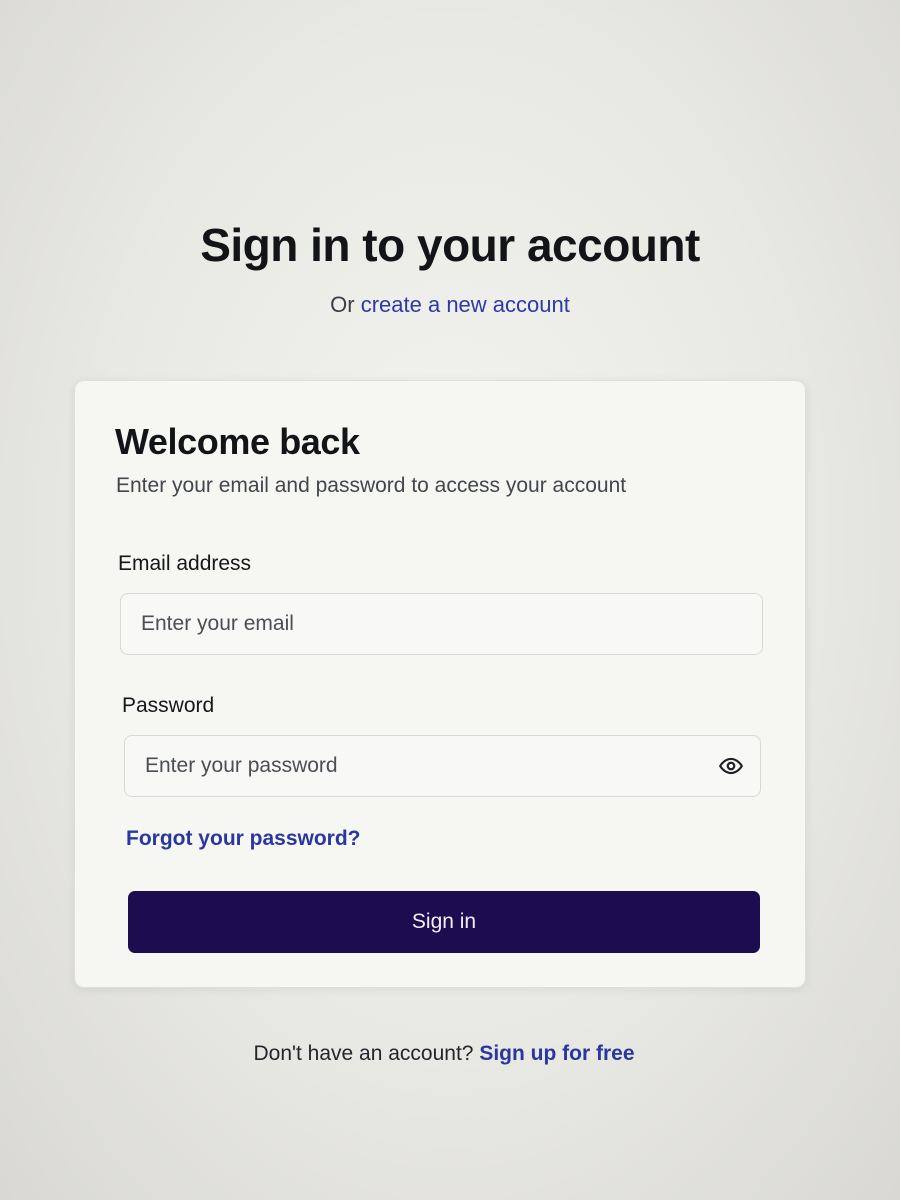 The image size is (900, 1200). I want to click on password-field-wrapper, so click(442, 766).